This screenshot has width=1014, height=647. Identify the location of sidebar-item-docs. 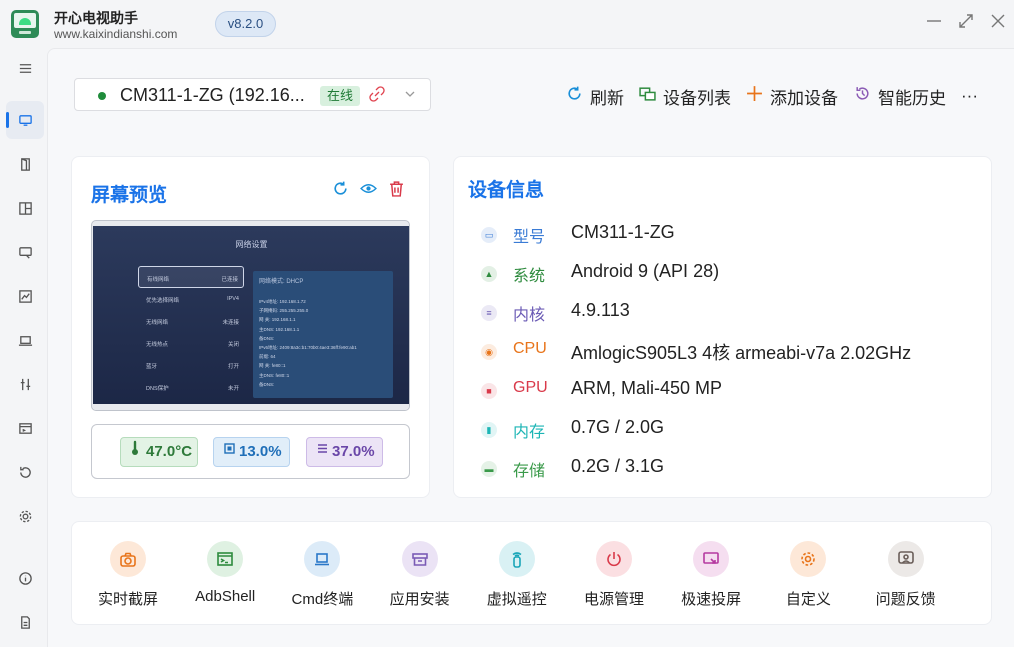
(25, 622).